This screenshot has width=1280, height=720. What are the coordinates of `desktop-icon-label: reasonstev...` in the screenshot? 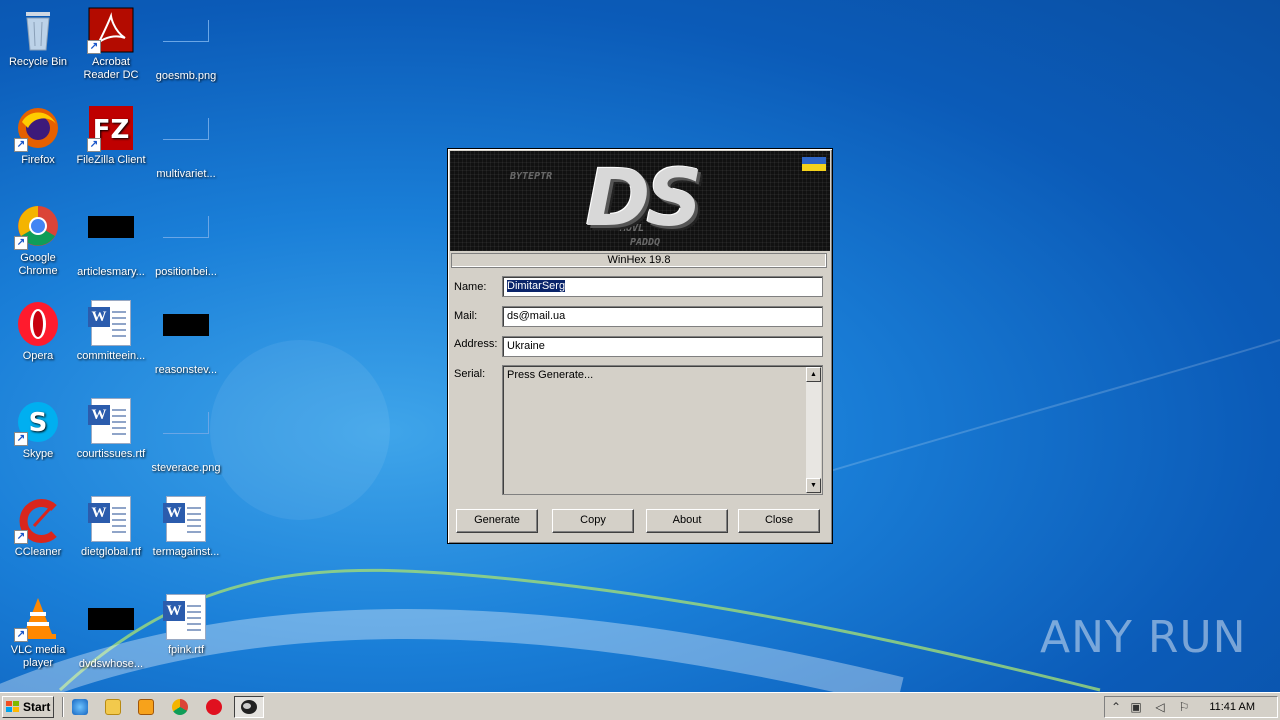 It's located at (186, 370).